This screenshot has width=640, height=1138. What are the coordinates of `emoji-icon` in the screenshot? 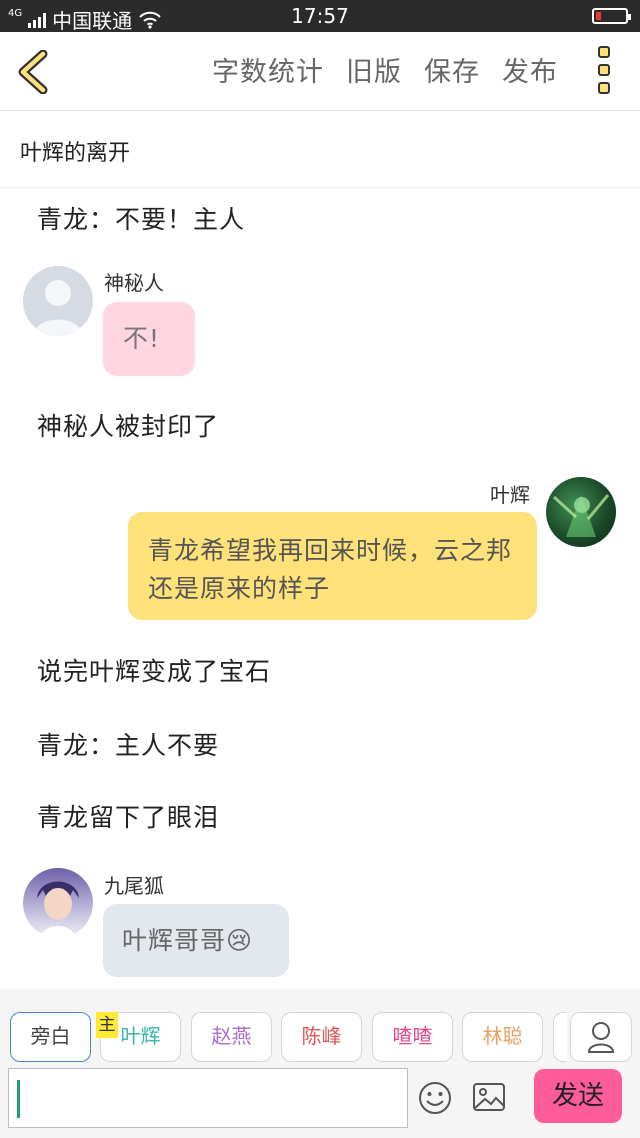 It's located at (435, 1098).